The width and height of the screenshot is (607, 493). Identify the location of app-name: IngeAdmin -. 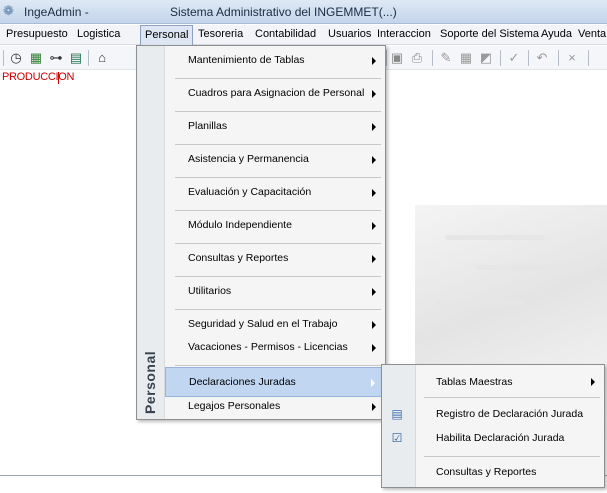
(56, 12).